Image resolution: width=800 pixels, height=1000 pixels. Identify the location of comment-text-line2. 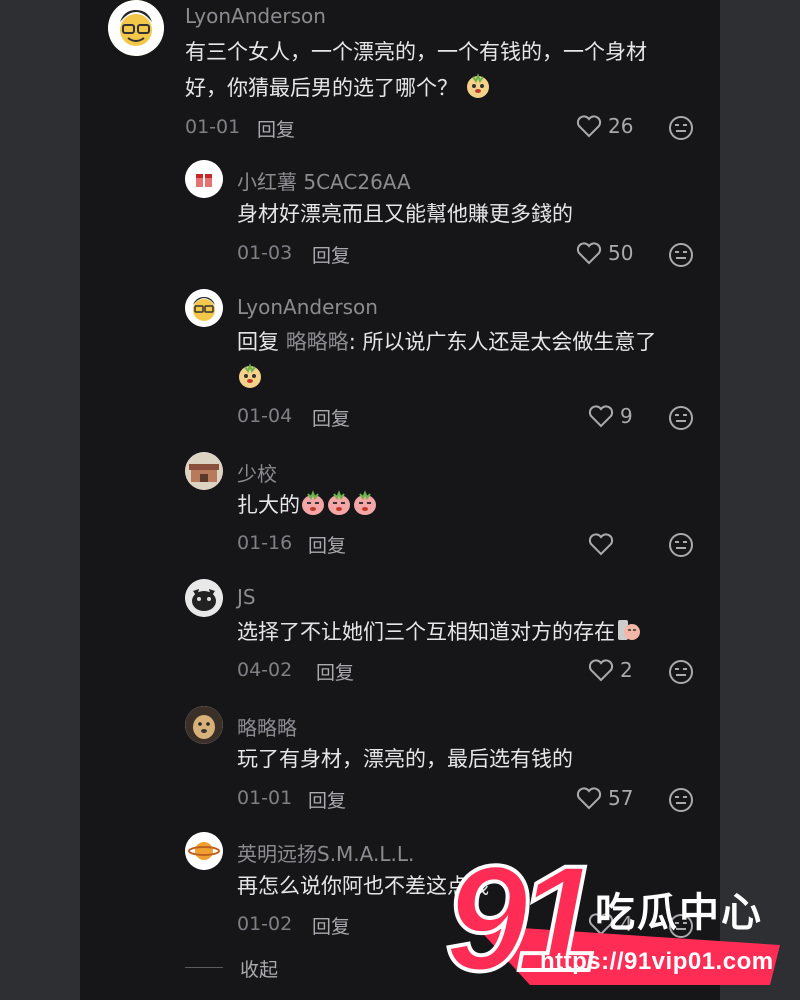
(250, 378).